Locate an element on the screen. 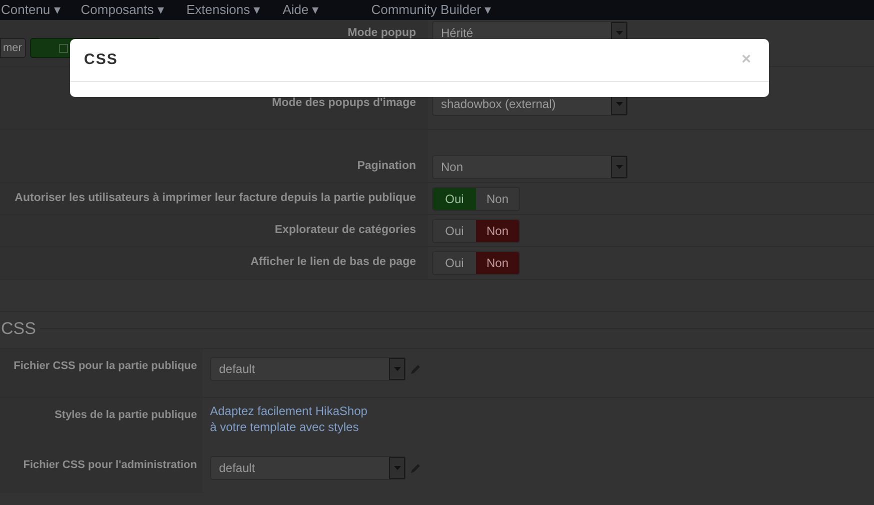 The image size is (874, 505). menu-item: Contenu ▾ is located at coordinates (31, 10).